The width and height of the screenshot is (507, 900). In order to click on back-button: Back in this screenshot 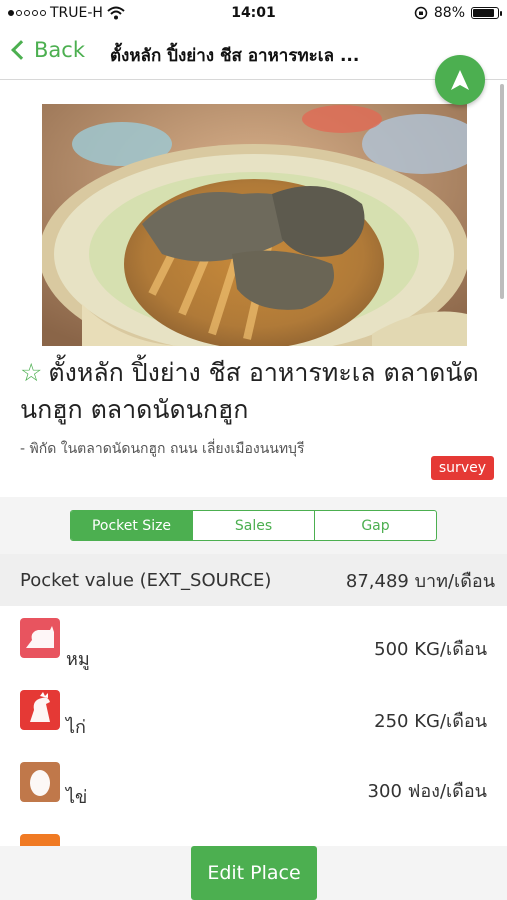, I will do `click(47, 50)`.